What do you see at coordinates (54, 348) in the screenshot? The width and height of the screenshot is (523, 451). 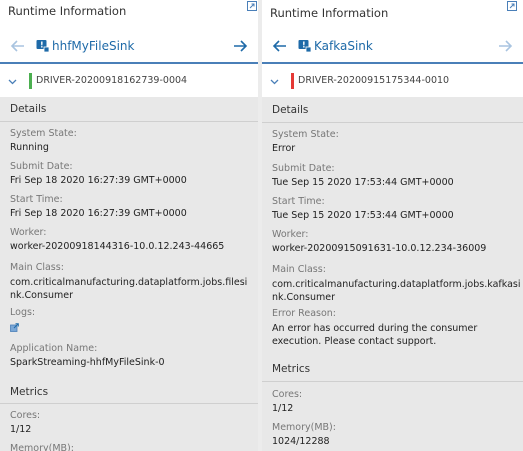 I see `application-name-label: Application Name:` at bounding box center [54, 348].